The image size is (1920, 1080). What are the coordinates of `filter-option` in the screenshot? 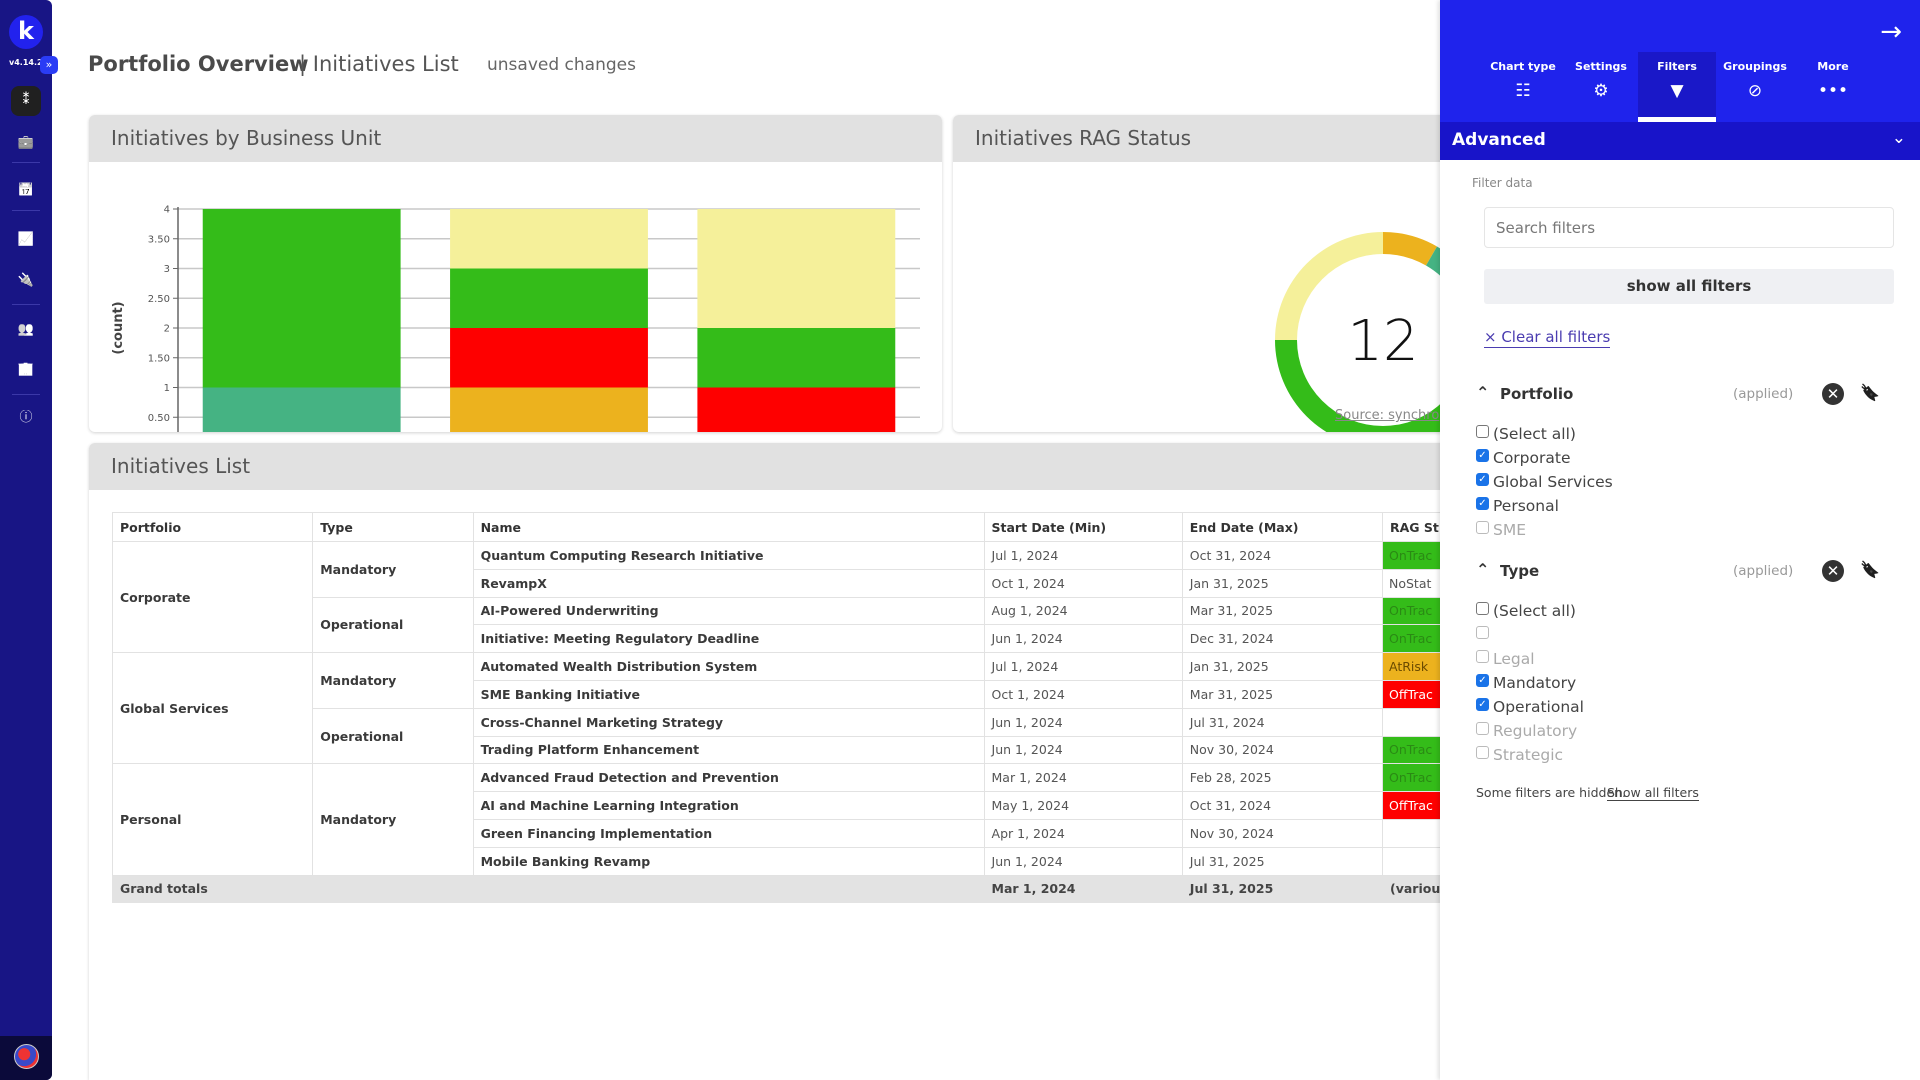 It's located at (1484, 635).